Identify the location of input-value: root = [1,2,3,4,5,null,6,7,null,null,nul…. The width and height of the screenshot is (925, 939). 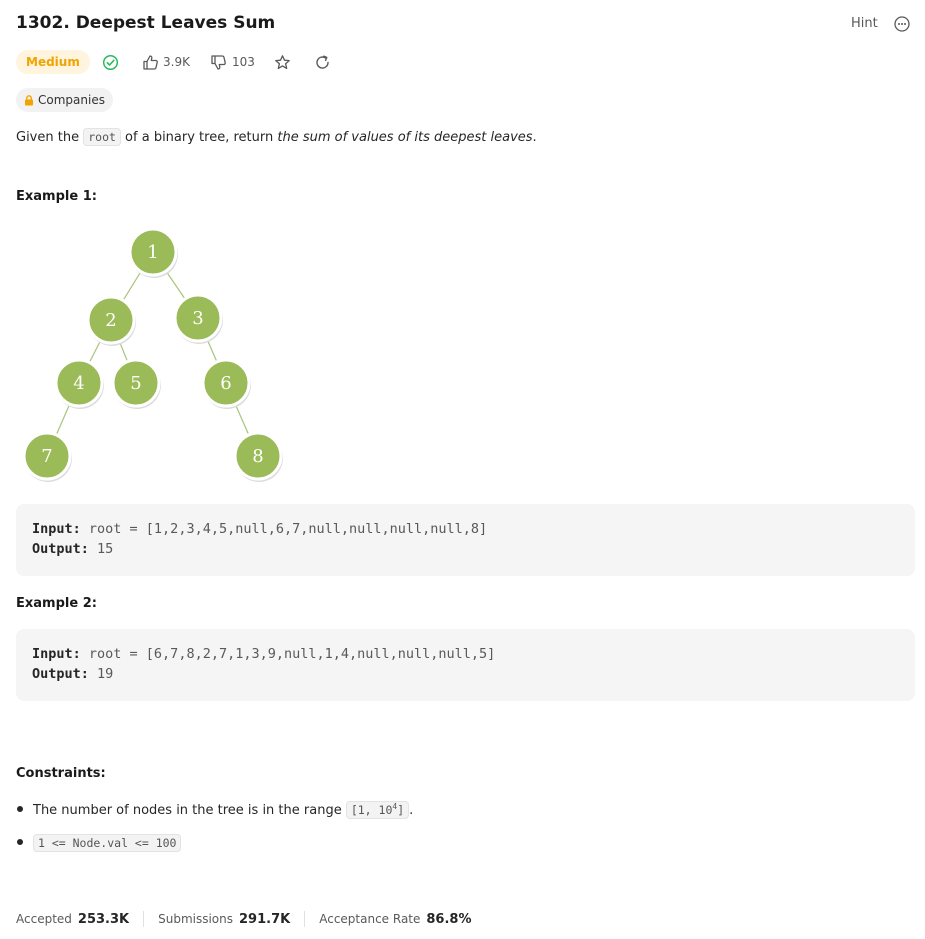
(284, 529).